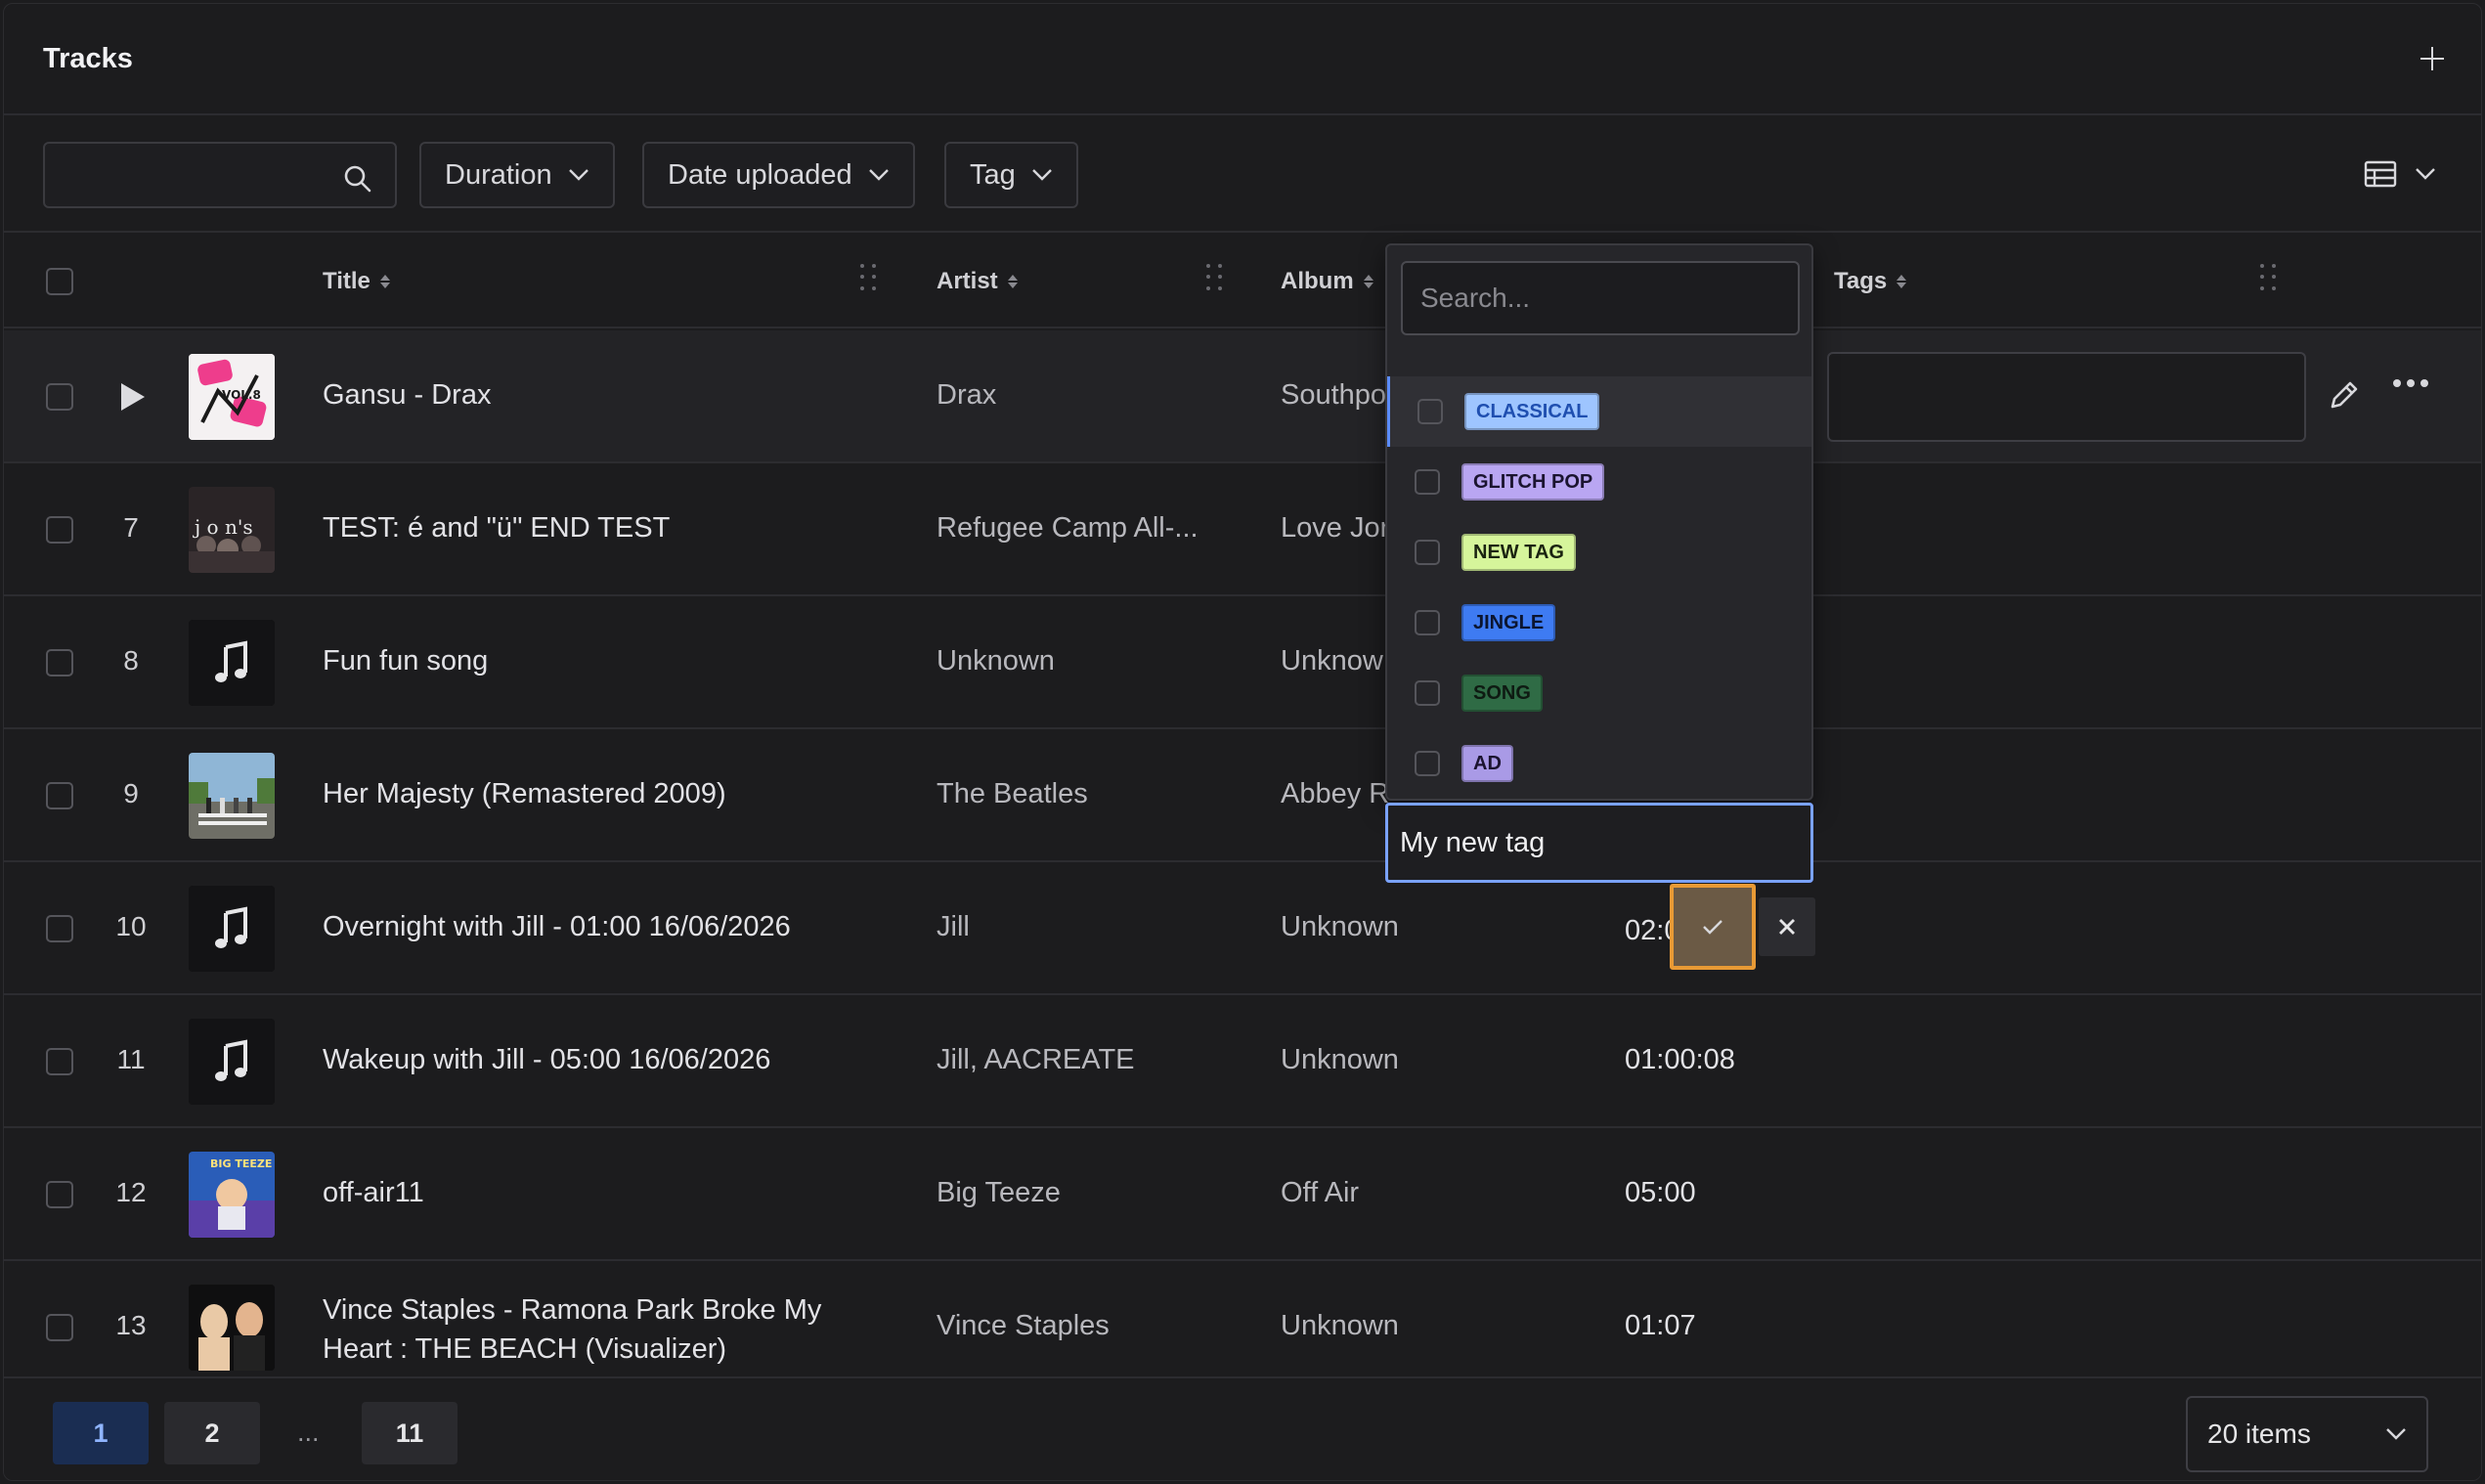  I want to click on track-artist: Jill, AACREATE, so click(1036, 1059).